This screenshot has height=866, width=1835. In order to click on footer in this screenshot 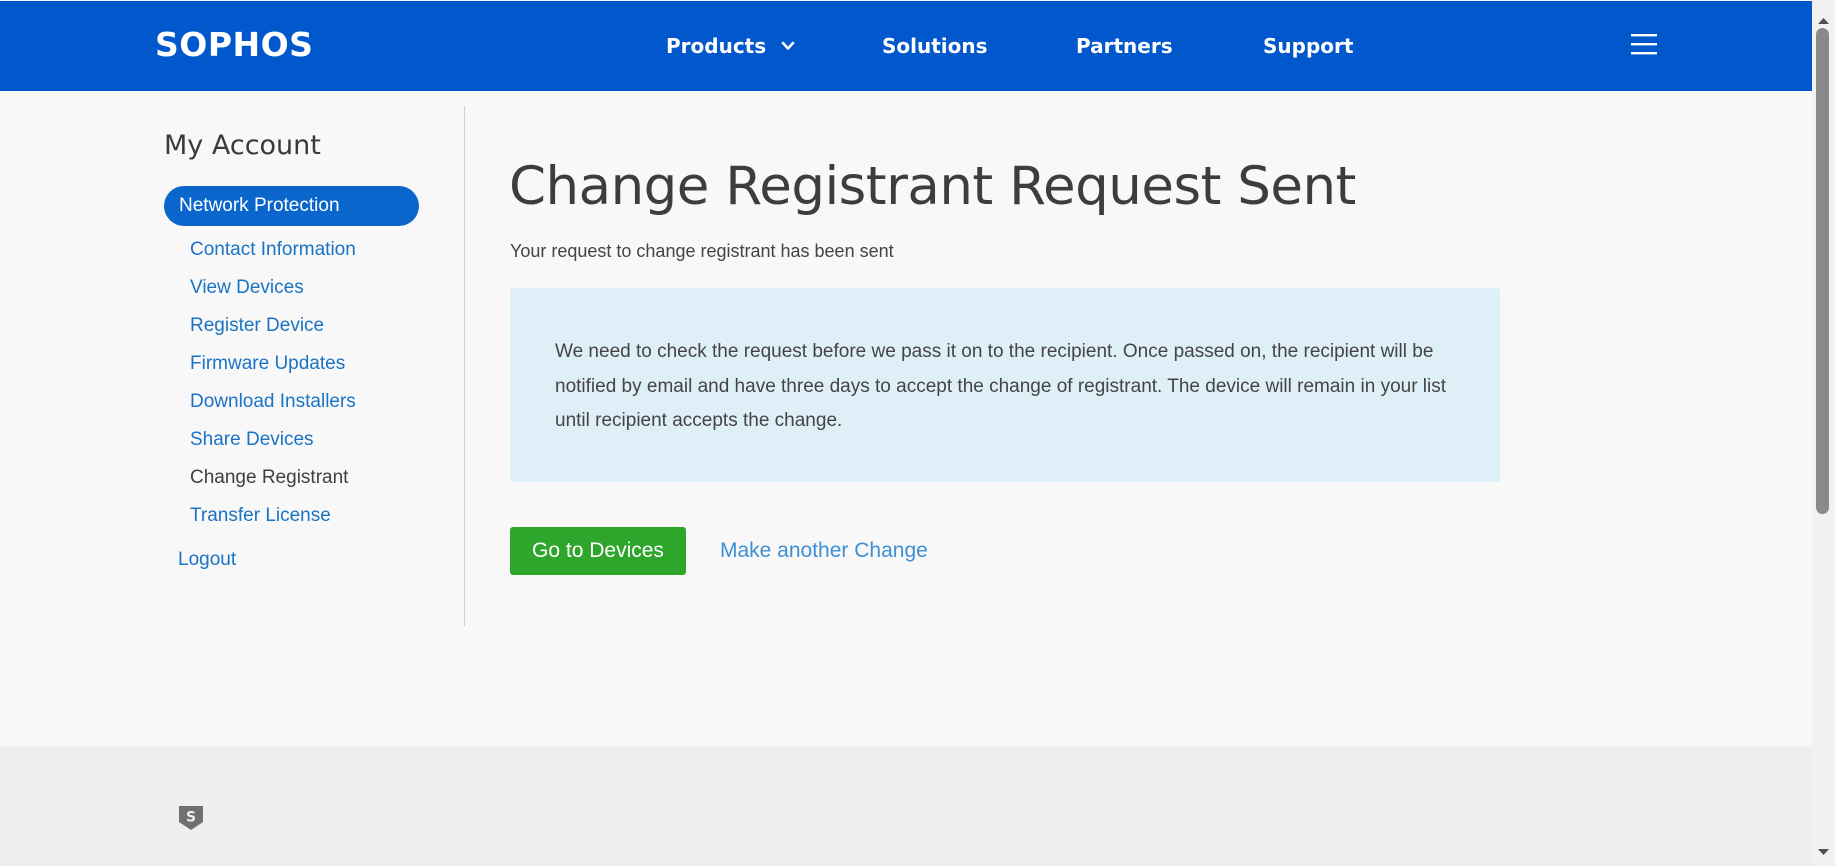, I will do `click(906, 806)`.